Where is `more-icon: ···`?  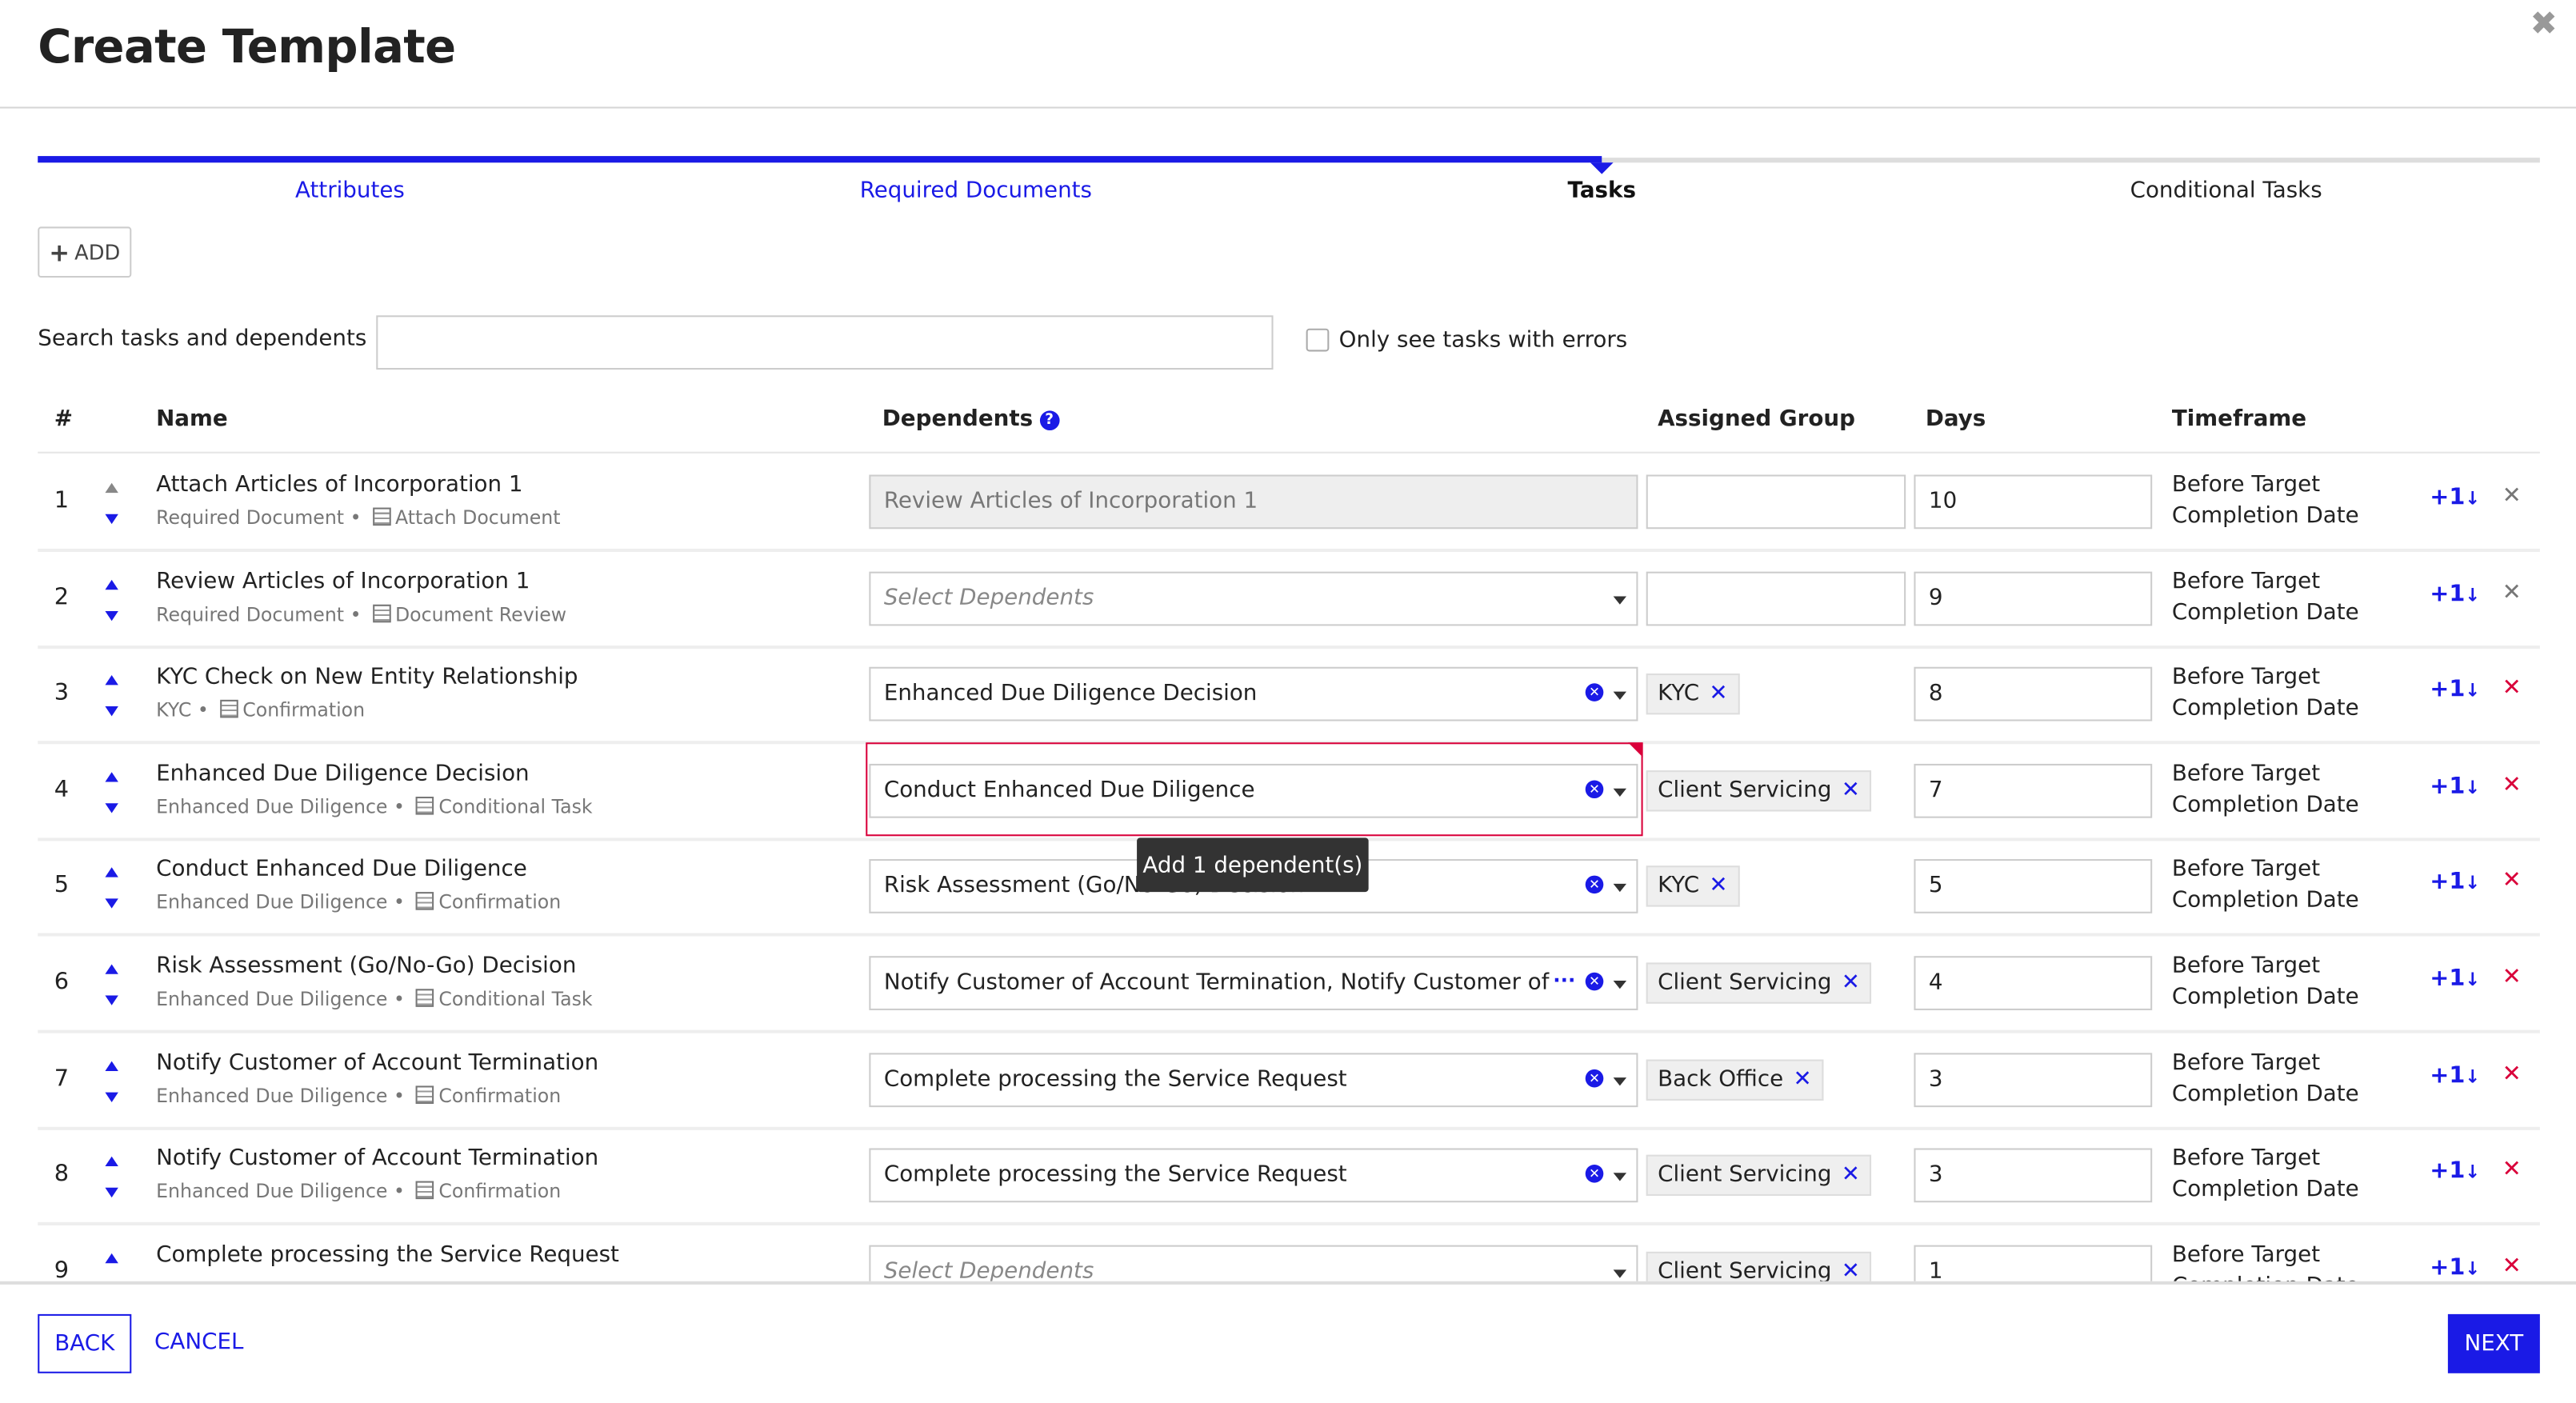
more-icon: ··· is located at coordinates (1564, 981).